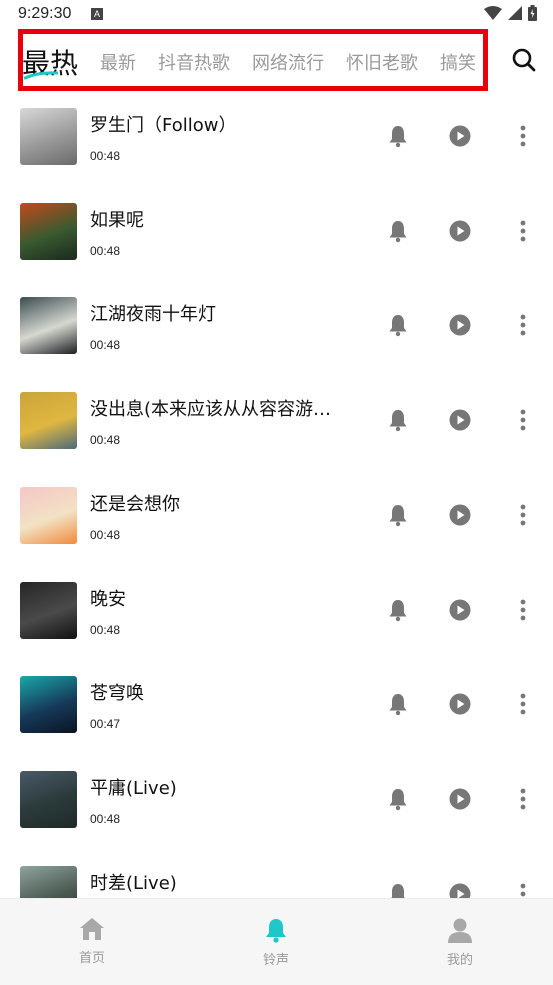  I want to click on song-title: 如果呢, so click(117, 220).